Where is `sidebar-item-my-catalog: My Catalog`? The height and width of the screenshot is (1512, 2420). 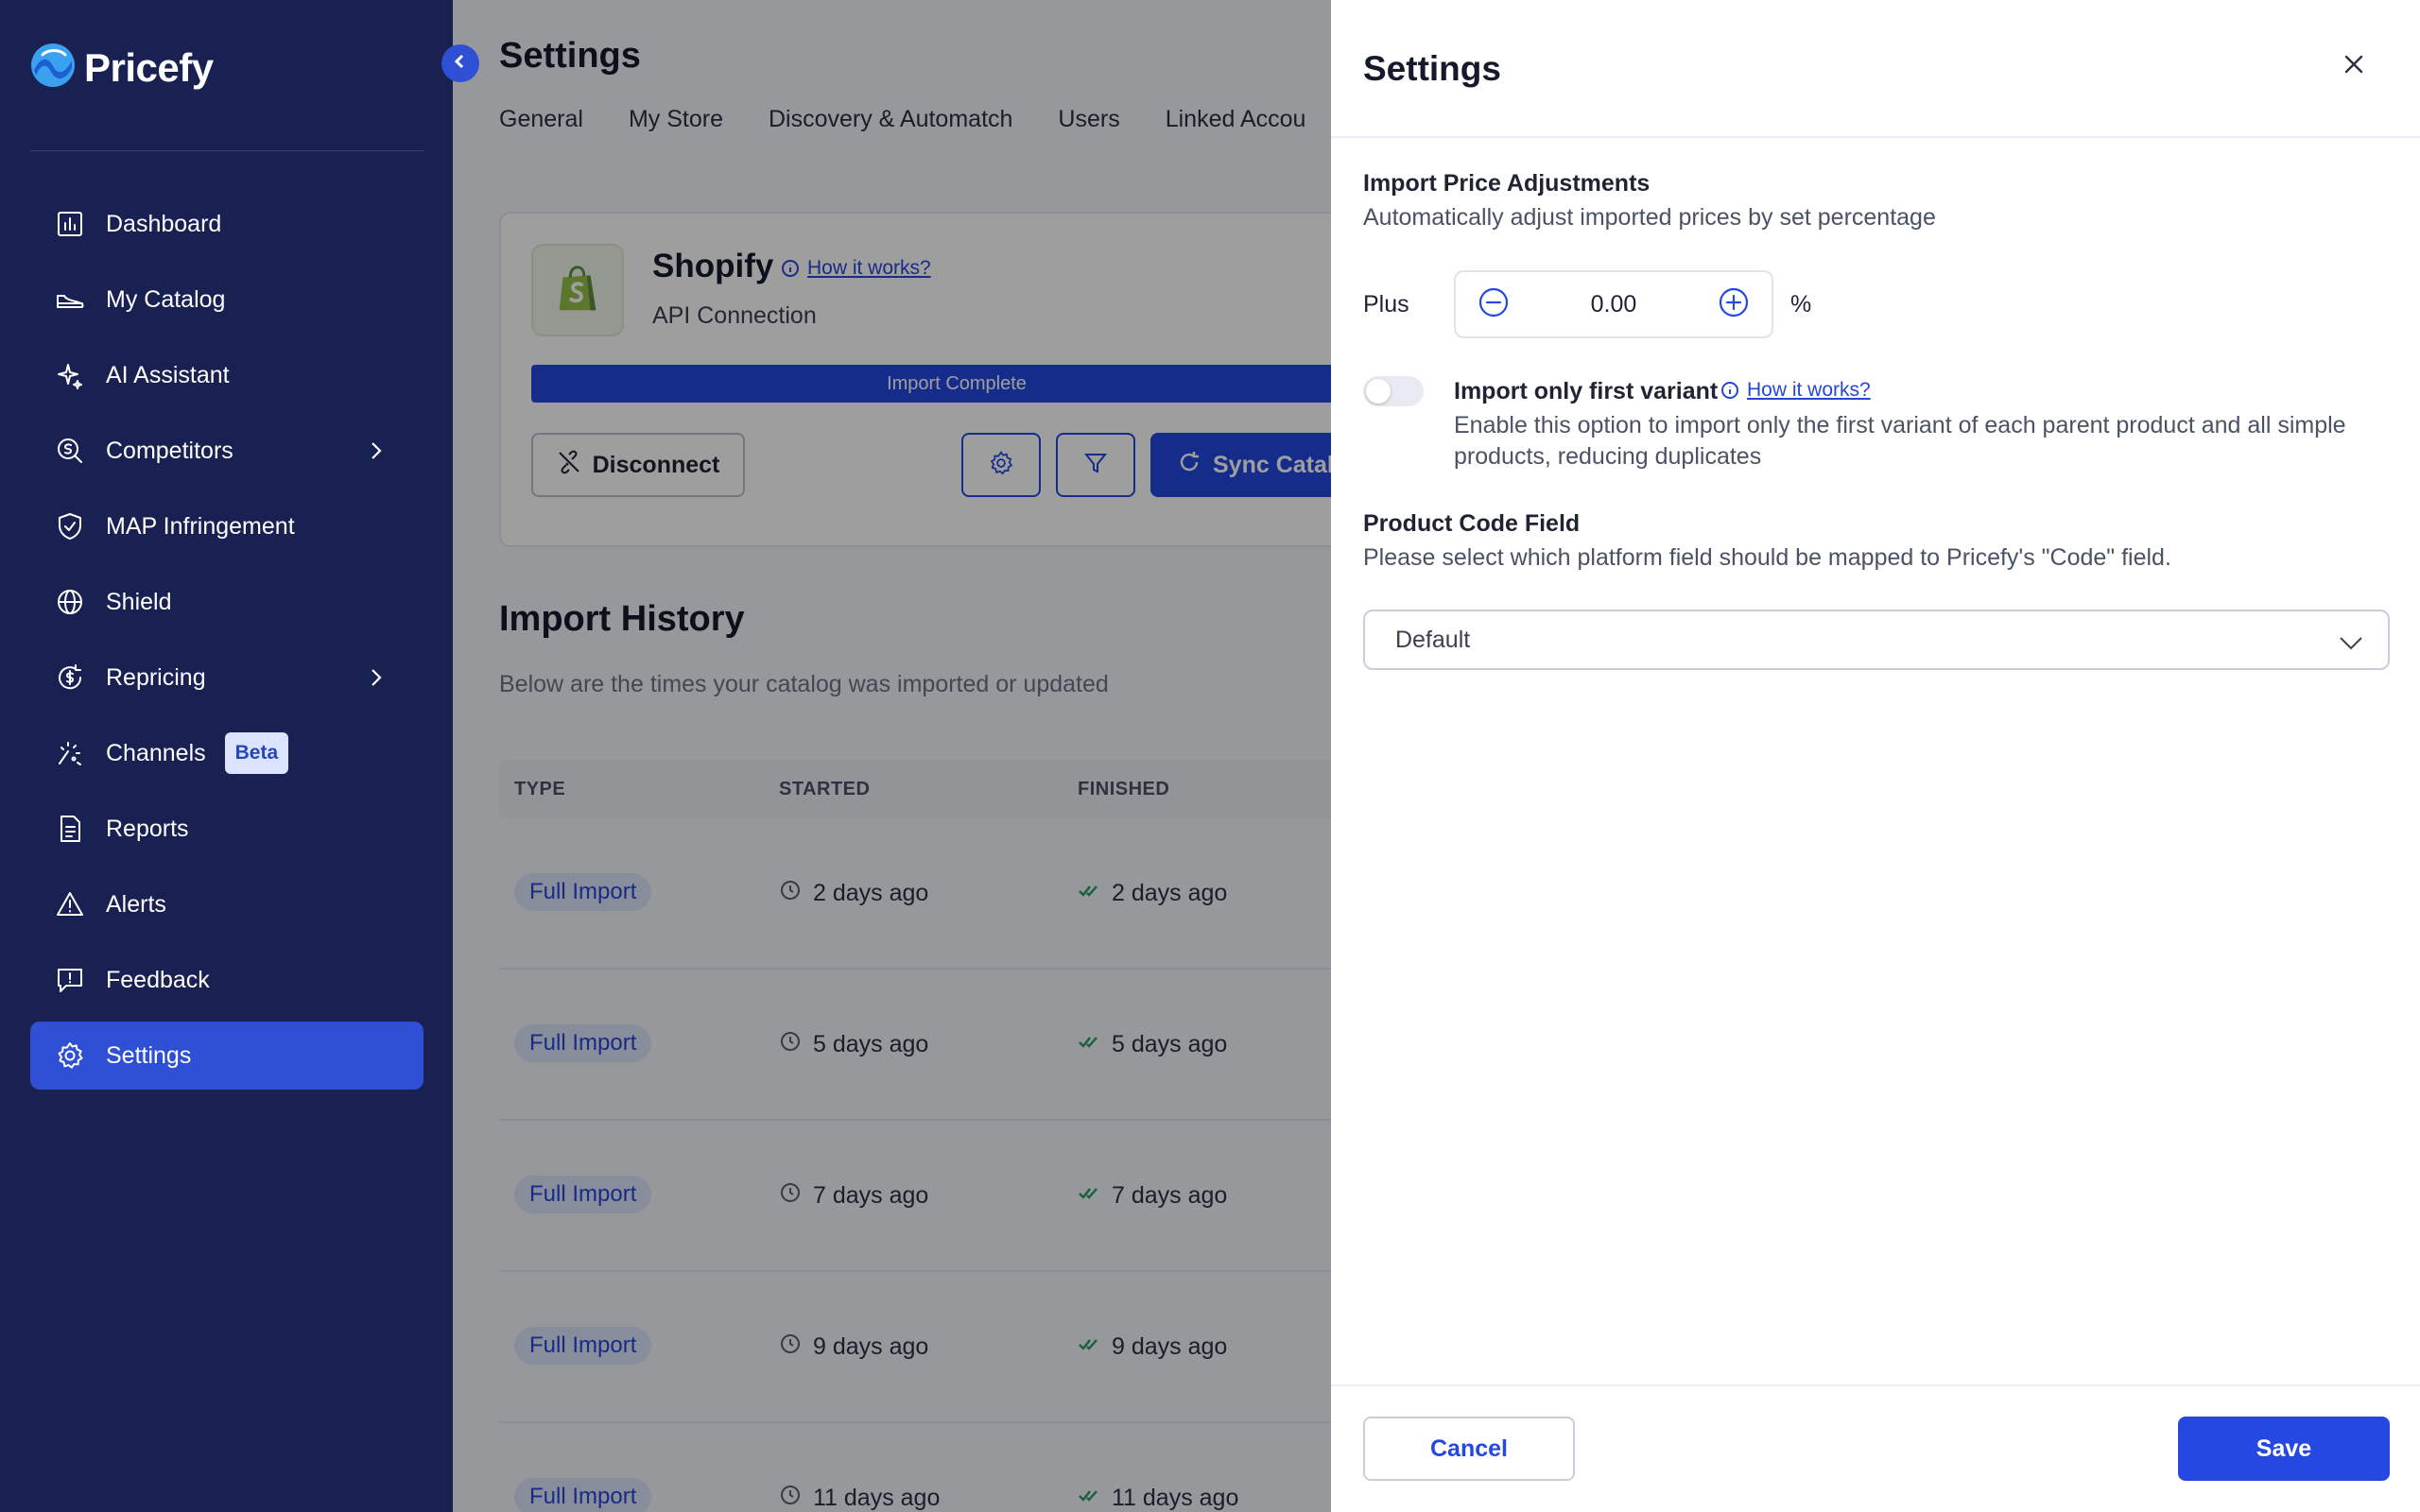 sidebar-item-my-catalog: My Catalog is located at coordinates (227, 300).